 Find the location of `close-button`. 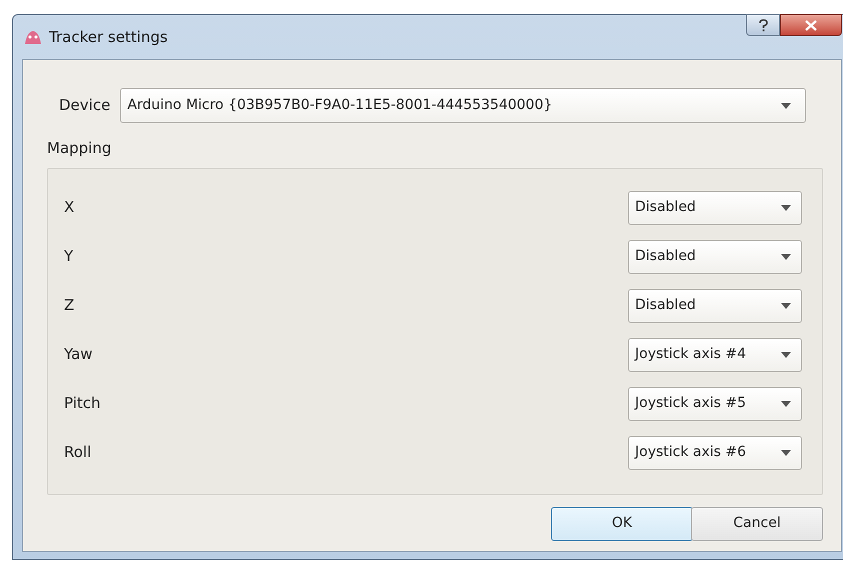

close-button is located at coordinates (811, 25).